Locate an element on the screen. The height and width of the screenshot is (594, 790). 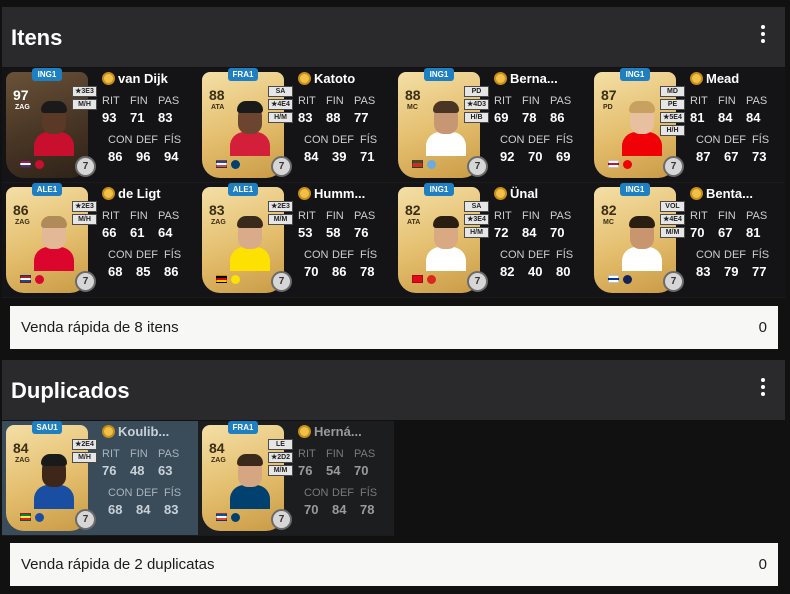
card-attribute-box: ★4E4 is located at coordinates (280, 104).